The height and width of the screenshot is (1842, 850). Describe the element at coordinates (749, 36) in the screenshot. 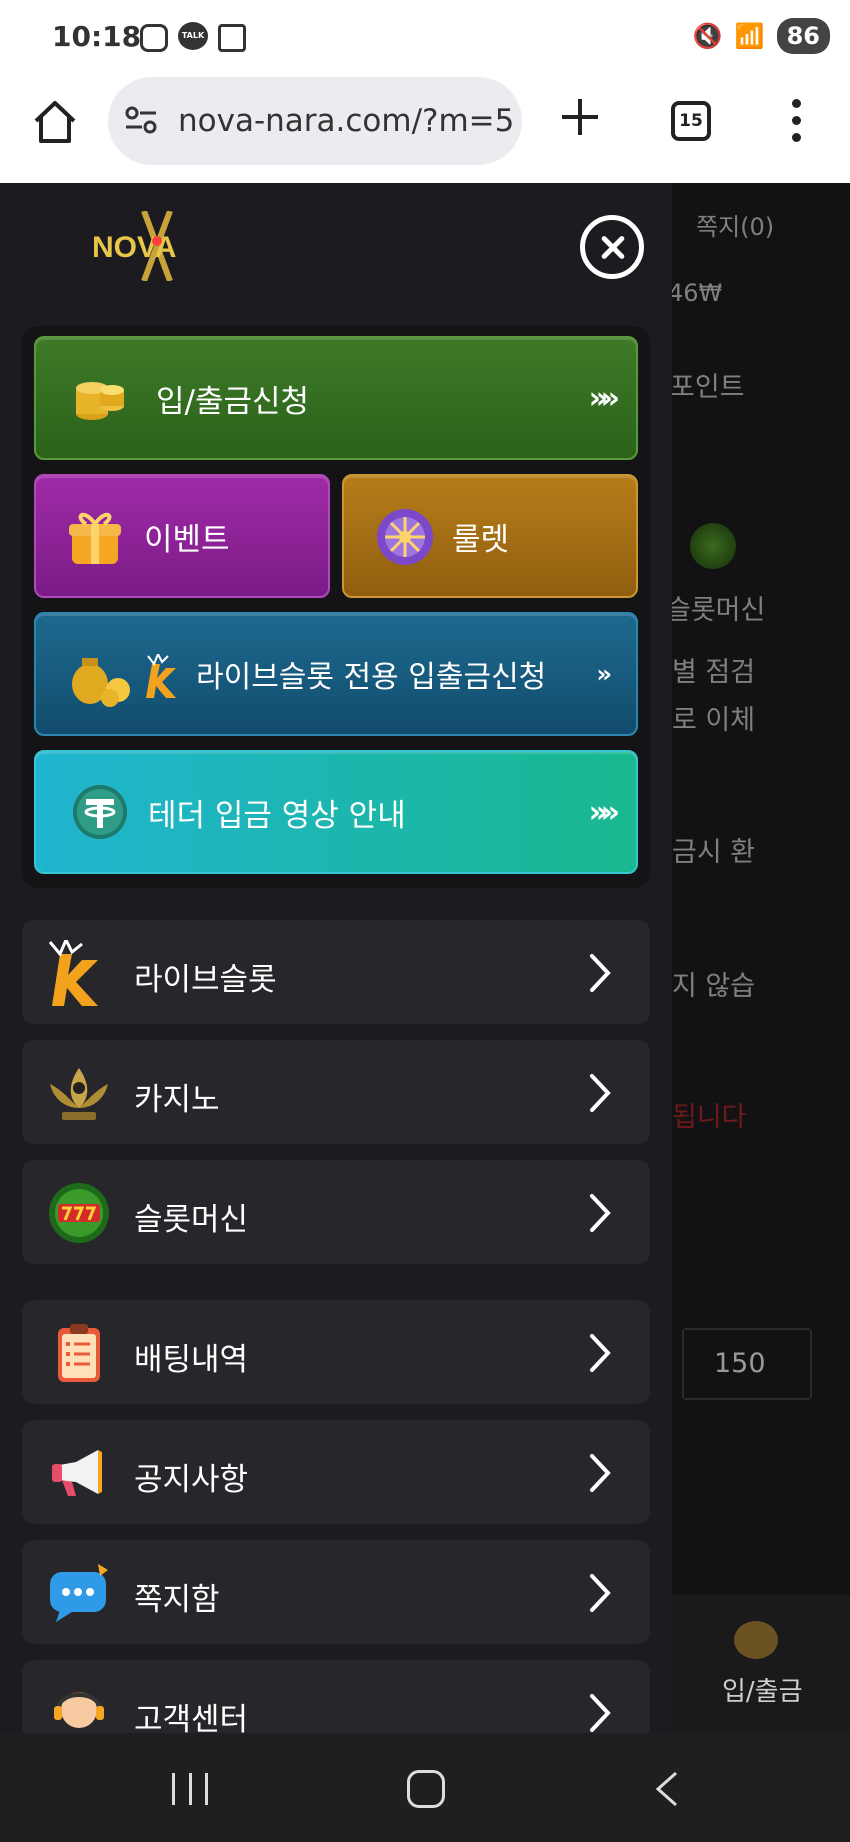

I see `wifi-icon: 📶` at that location.